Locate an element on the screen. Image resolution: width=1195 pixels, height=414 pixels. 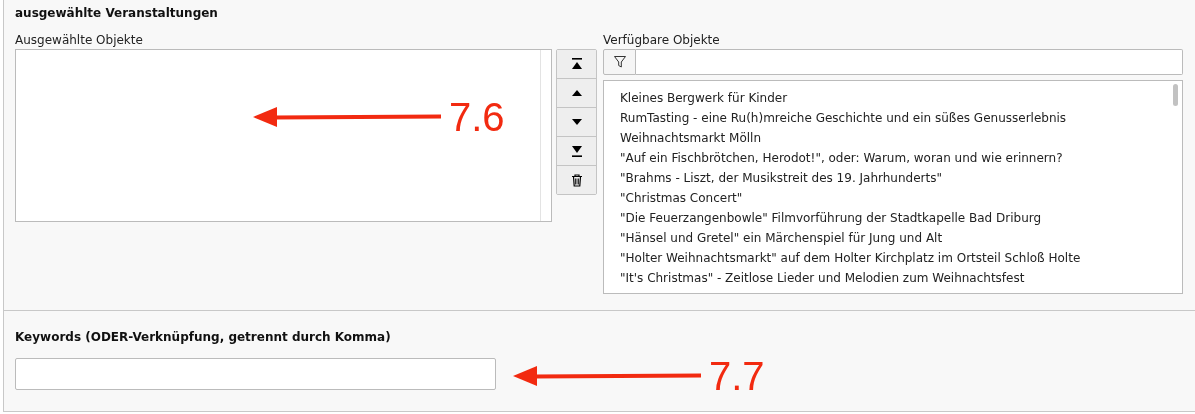
section-title: ausgewählte Veranstaltungen is located at coordinates (117, 13).